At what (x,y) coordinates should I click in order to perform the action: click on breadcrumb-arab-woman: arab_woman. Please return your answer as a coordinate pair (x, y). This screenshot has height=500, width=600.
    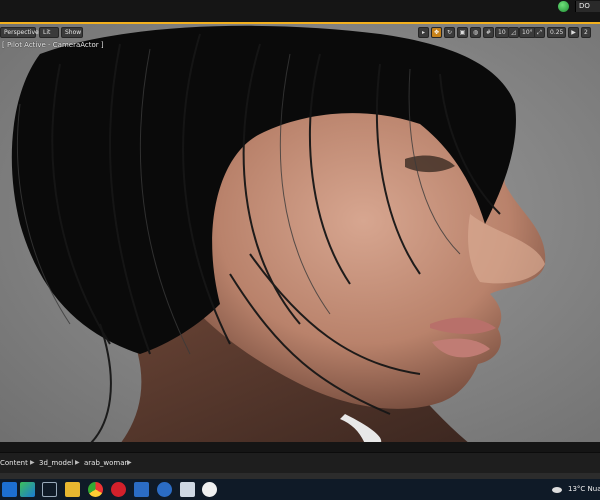
    Looking at the image, I should click on (106, 463).